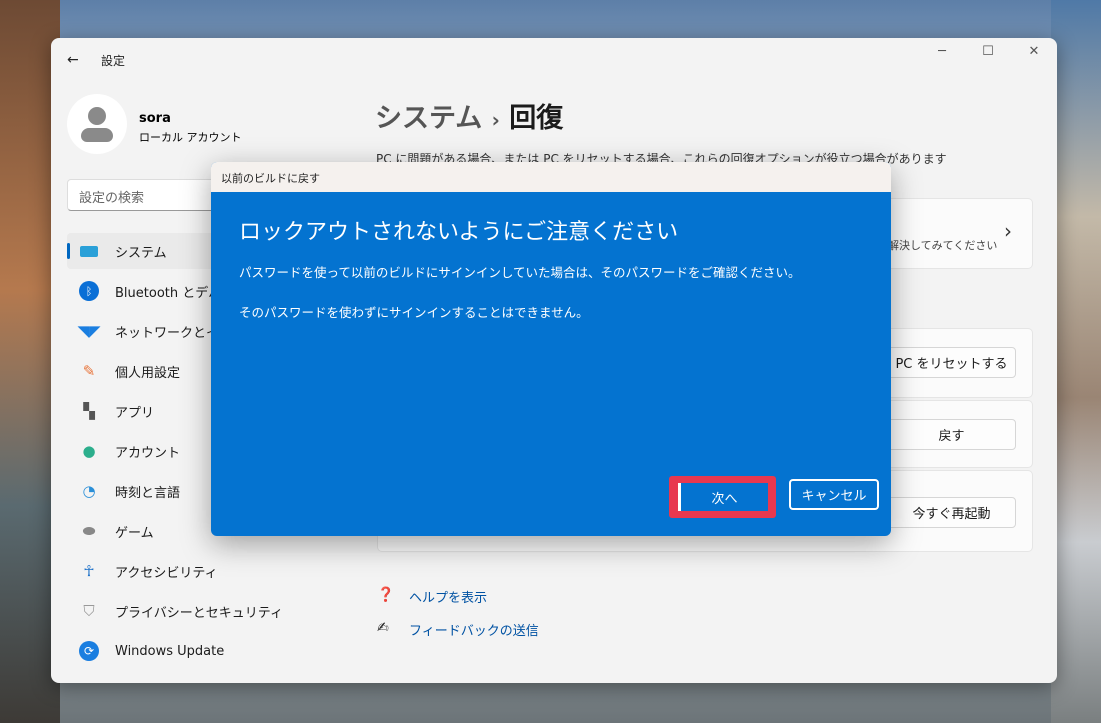  What do you see at coordinates (89, 651) in the screenshot?
I see `update-icon: ⟳` at bounding box center [89, 651].